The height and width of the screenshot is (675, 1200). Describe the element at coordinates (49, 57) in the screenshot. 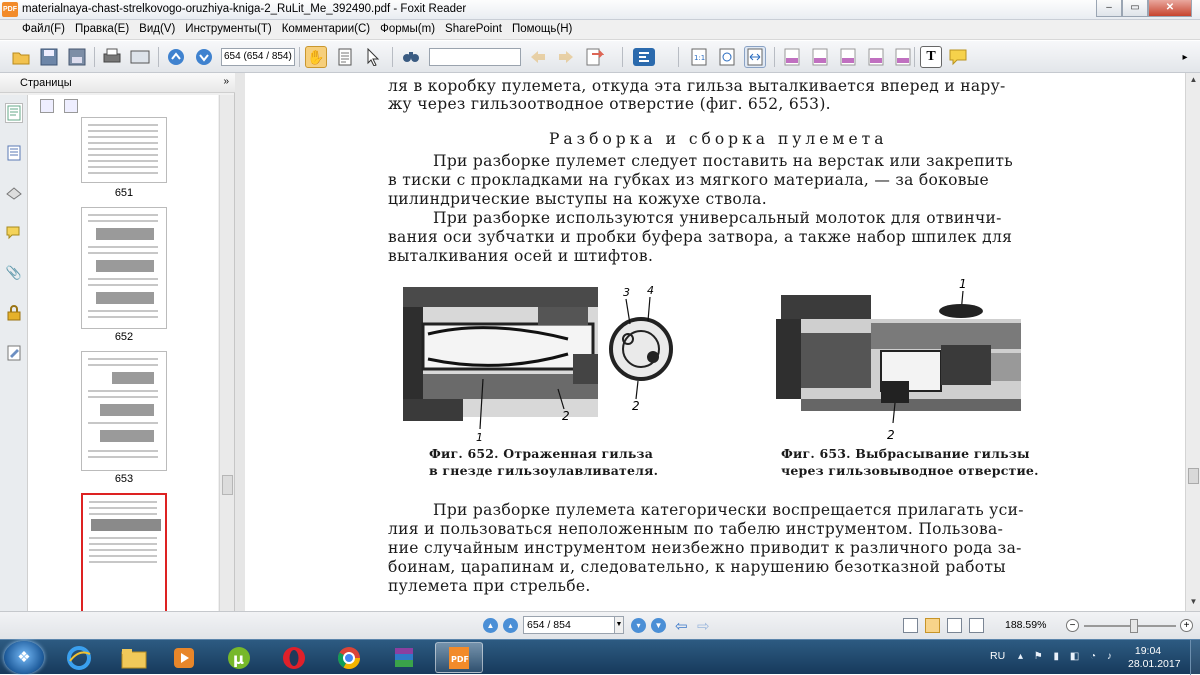

I see `save-icon` at that location.